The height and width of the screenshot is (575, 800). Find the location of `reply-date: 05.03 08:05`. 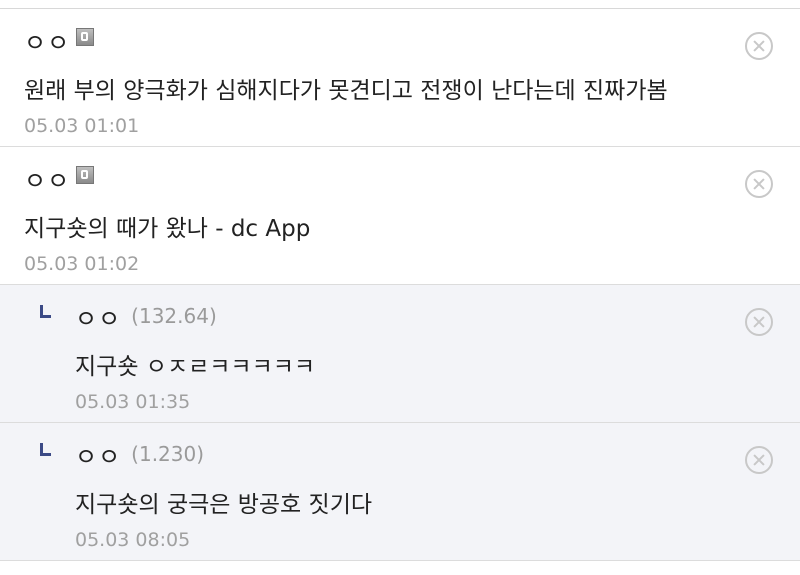

reply-date: 05.03 08:05 is located at coordinates (133, 540).